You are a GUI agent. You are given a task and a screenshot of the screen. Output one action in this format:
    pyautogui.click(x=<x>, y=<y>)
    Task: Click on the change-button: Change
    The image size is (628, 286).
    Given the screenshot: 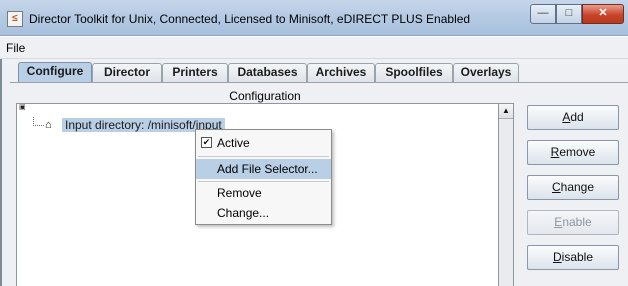 What is the action you would take?
    pyautogui.click(x=573, y=187)
    